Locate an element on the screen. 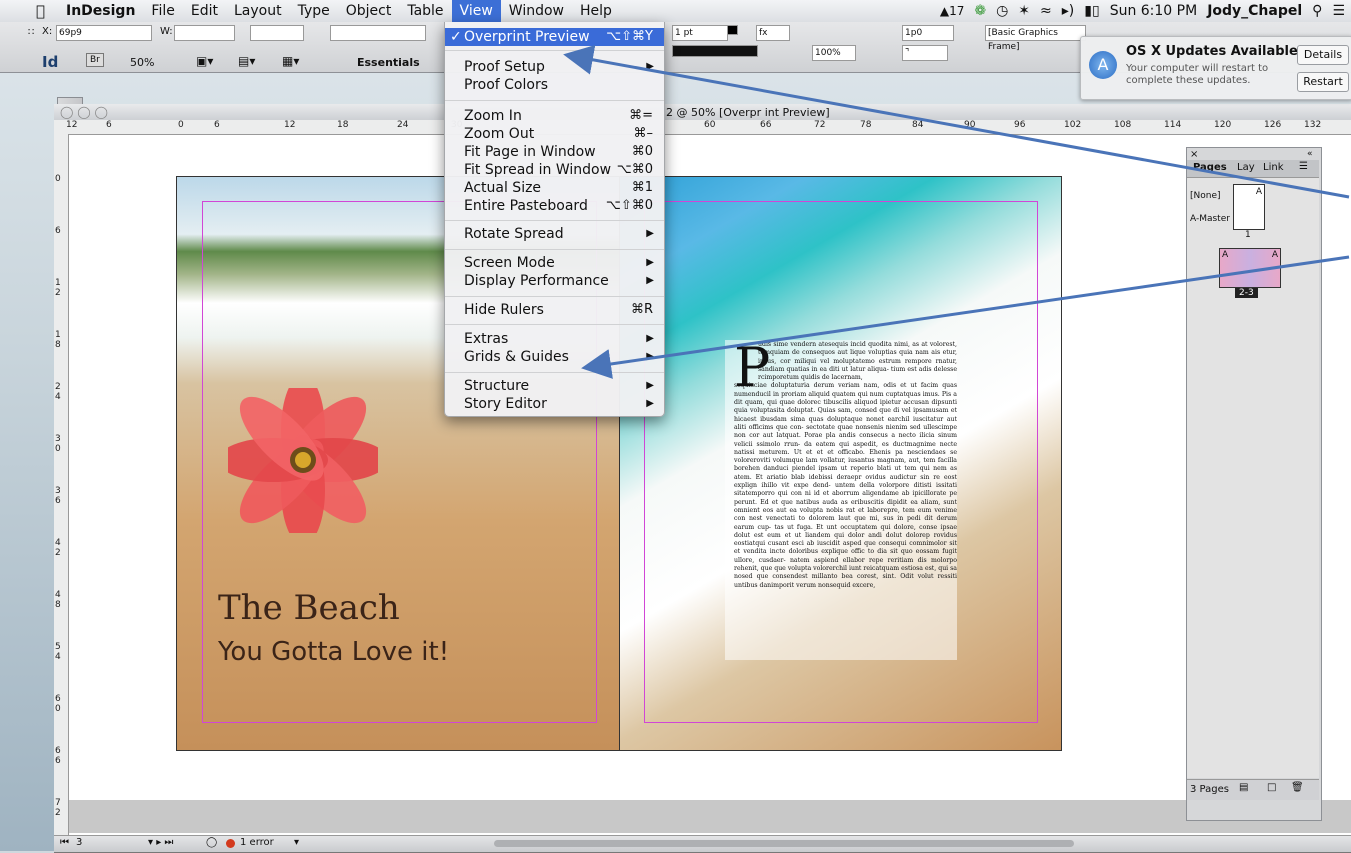 This screenshot has width=1351, height=853. bluetooth-icon: ✶ is located at coordinates (1024, 11).